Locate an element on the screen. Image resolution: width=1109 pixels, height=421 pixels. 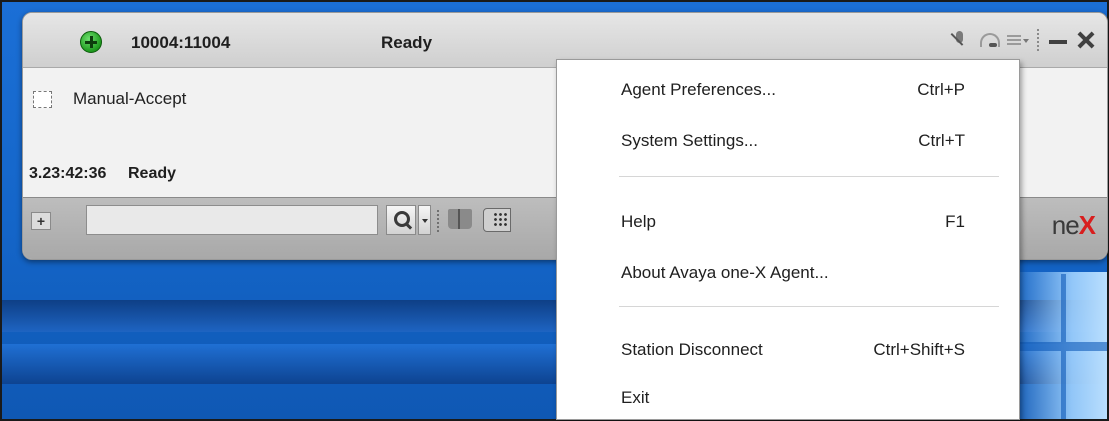
close-icon is located at coordinates (1086, 40).